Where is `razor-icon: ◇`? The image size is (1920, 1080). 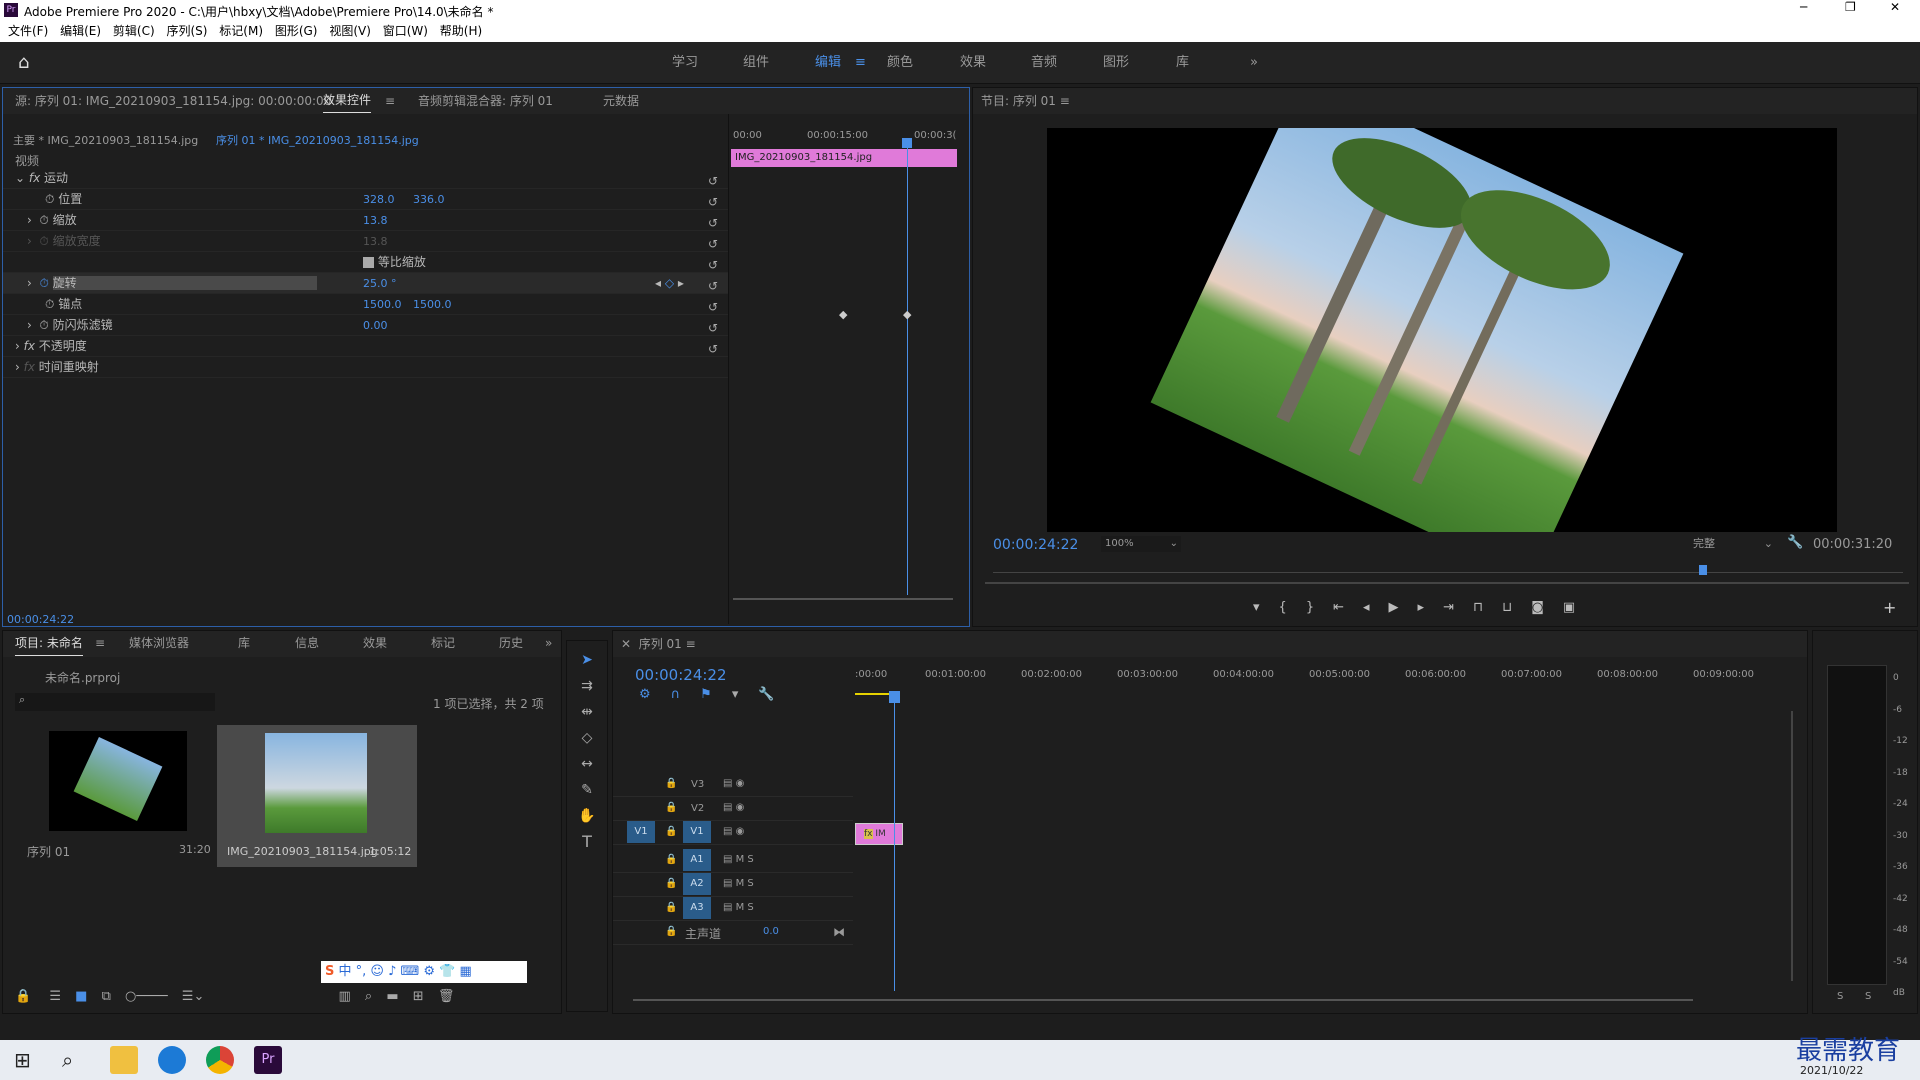
razor-icon: ◇ is located at coordinates (587, 738).